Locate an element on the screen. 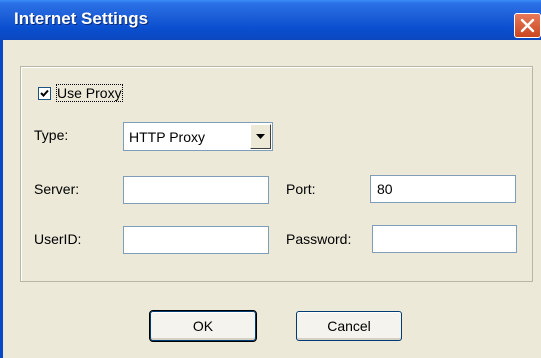 The height and width of the screenshot is (358, 541). password-label: Password: is located at coordinates (319, 239).